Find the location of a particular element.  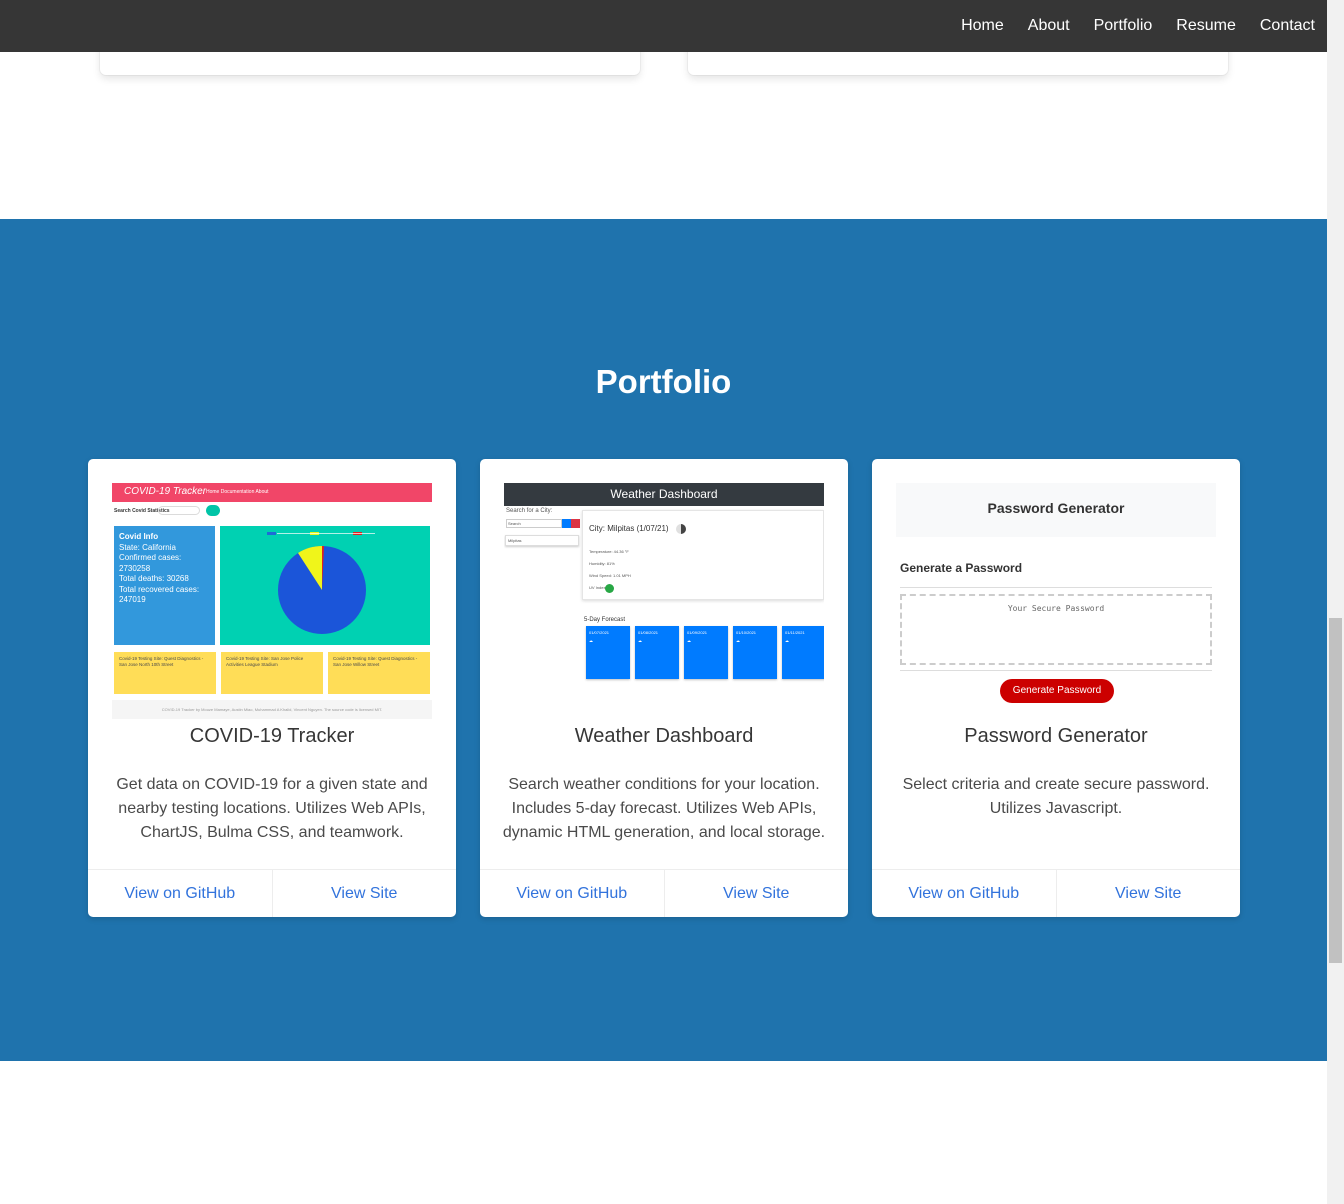

weather-thumb-cloud-icon is located at coordinates (681, 529).